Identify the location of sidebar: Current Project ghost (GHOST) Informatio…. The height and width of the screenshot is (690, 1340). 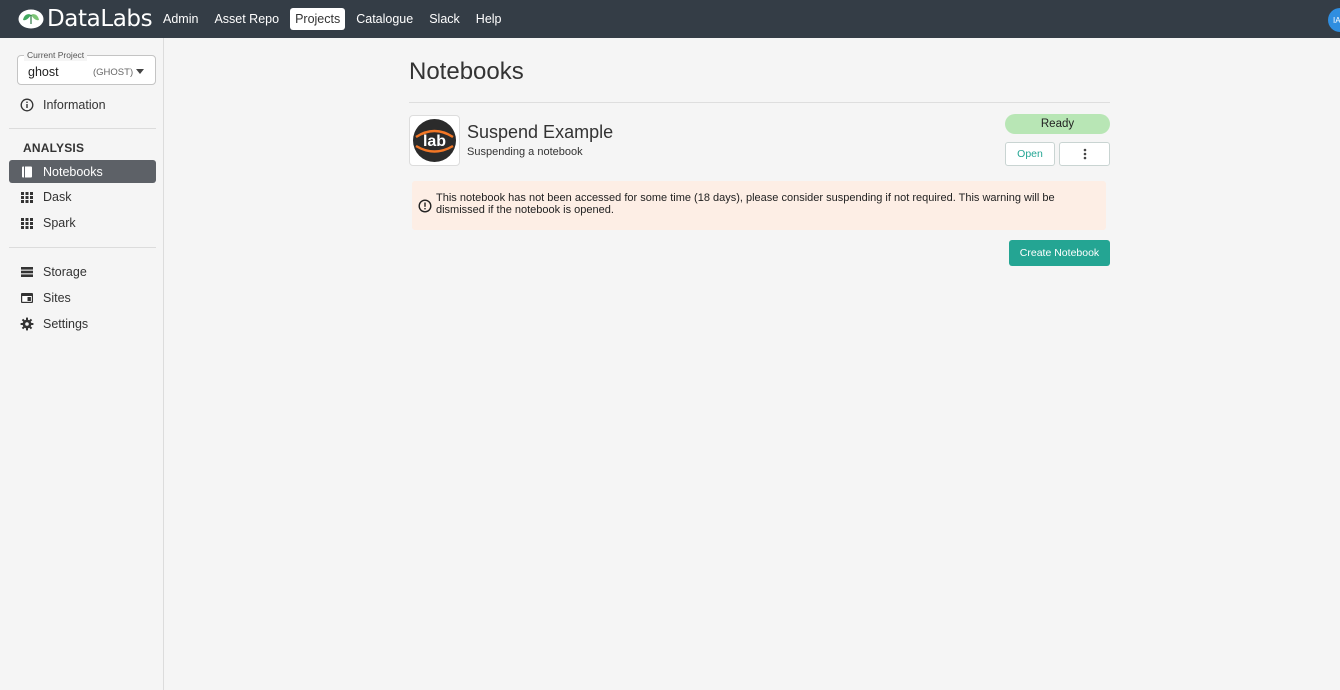
(86, 364).